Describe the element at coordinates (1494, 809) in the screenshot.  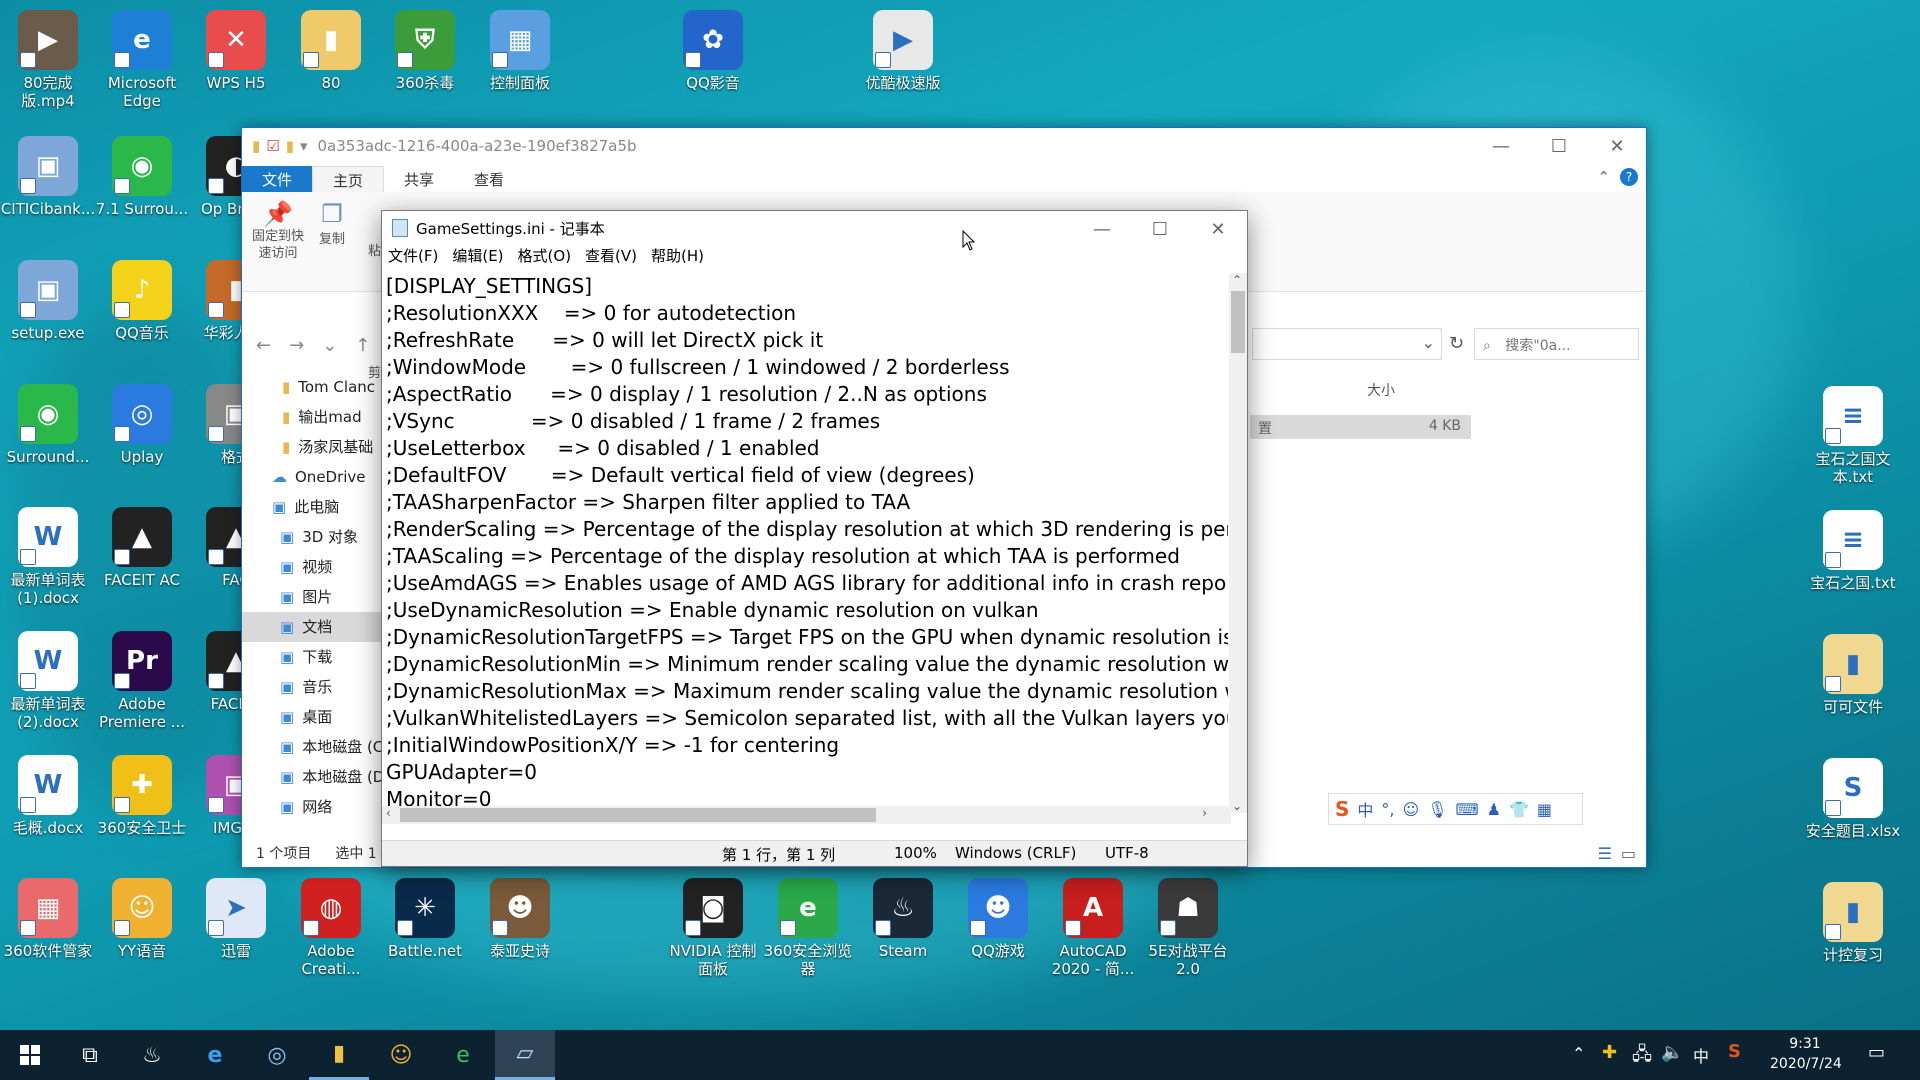
I see `user-icon: ♟` at that location.